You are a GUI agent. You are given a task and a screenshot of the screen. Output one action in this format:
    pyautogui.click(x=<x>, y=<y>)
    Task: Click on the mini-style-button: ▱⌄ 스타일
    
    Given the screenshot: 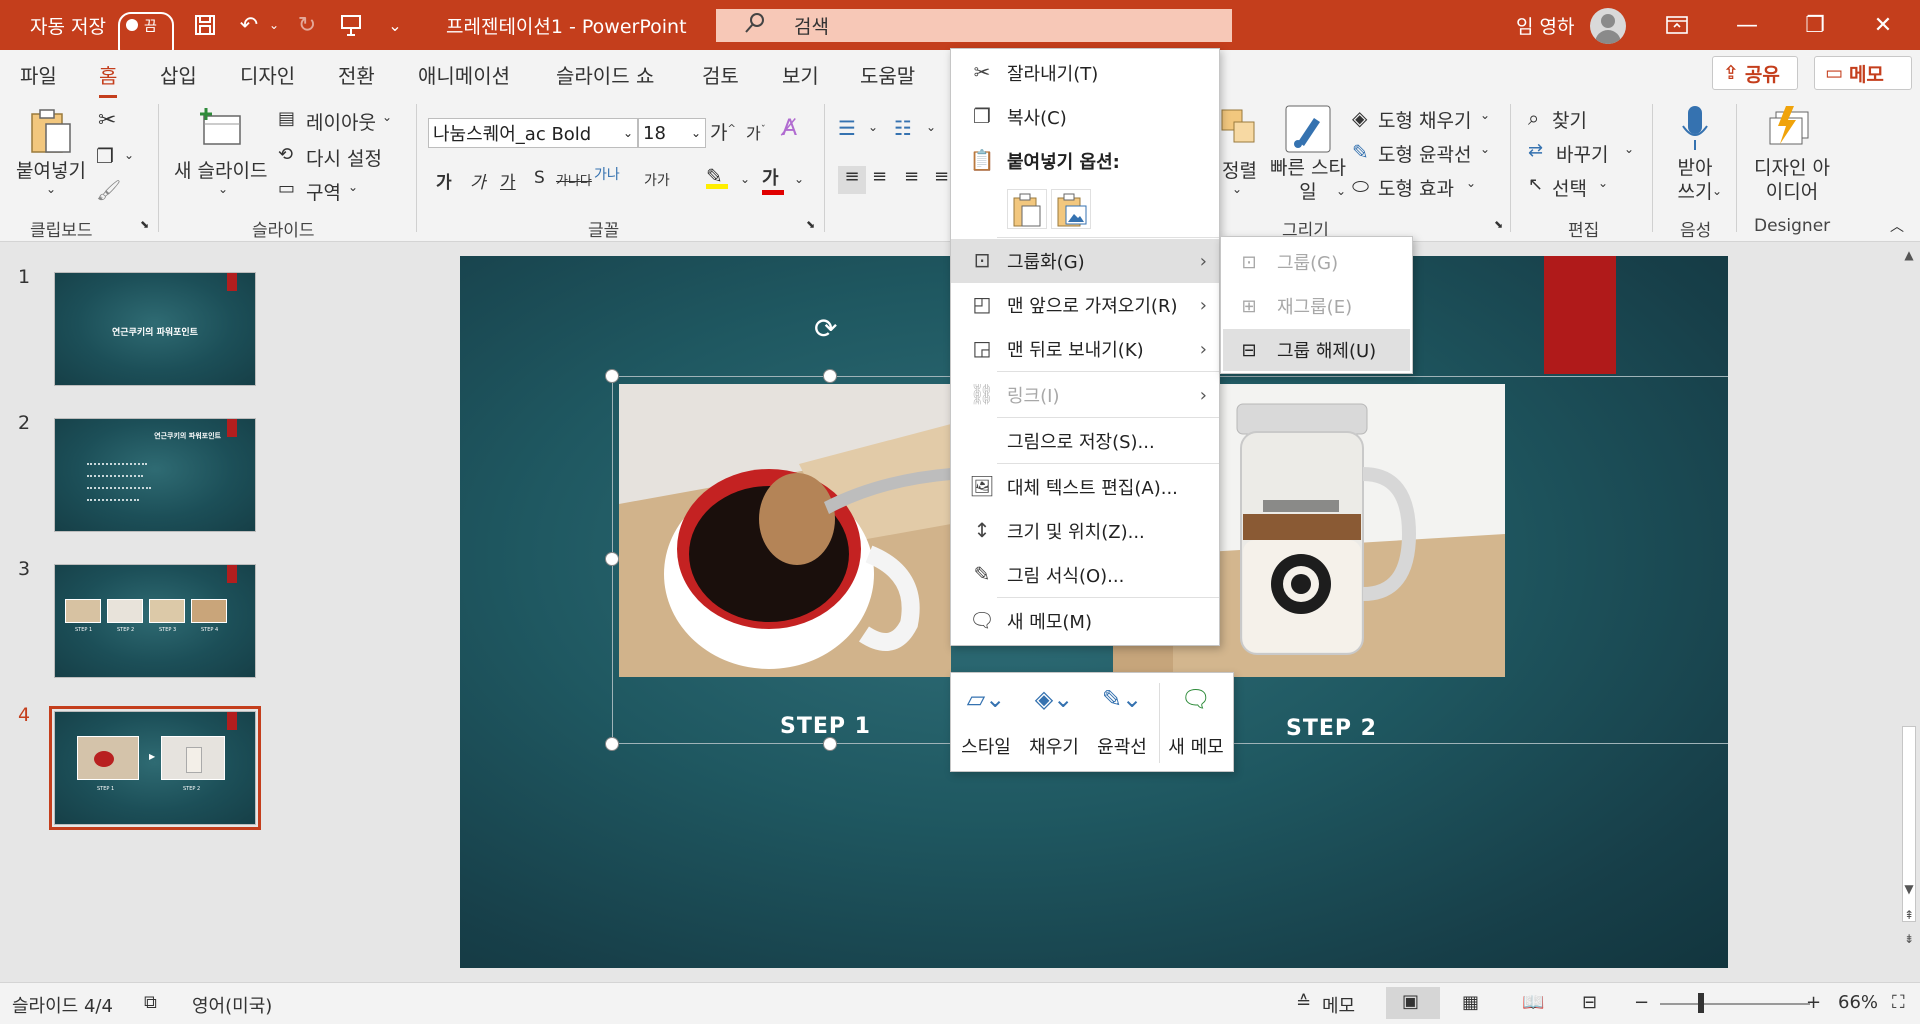 What is the action you would take?
    pyautogui.click(x=986, y=722)
    